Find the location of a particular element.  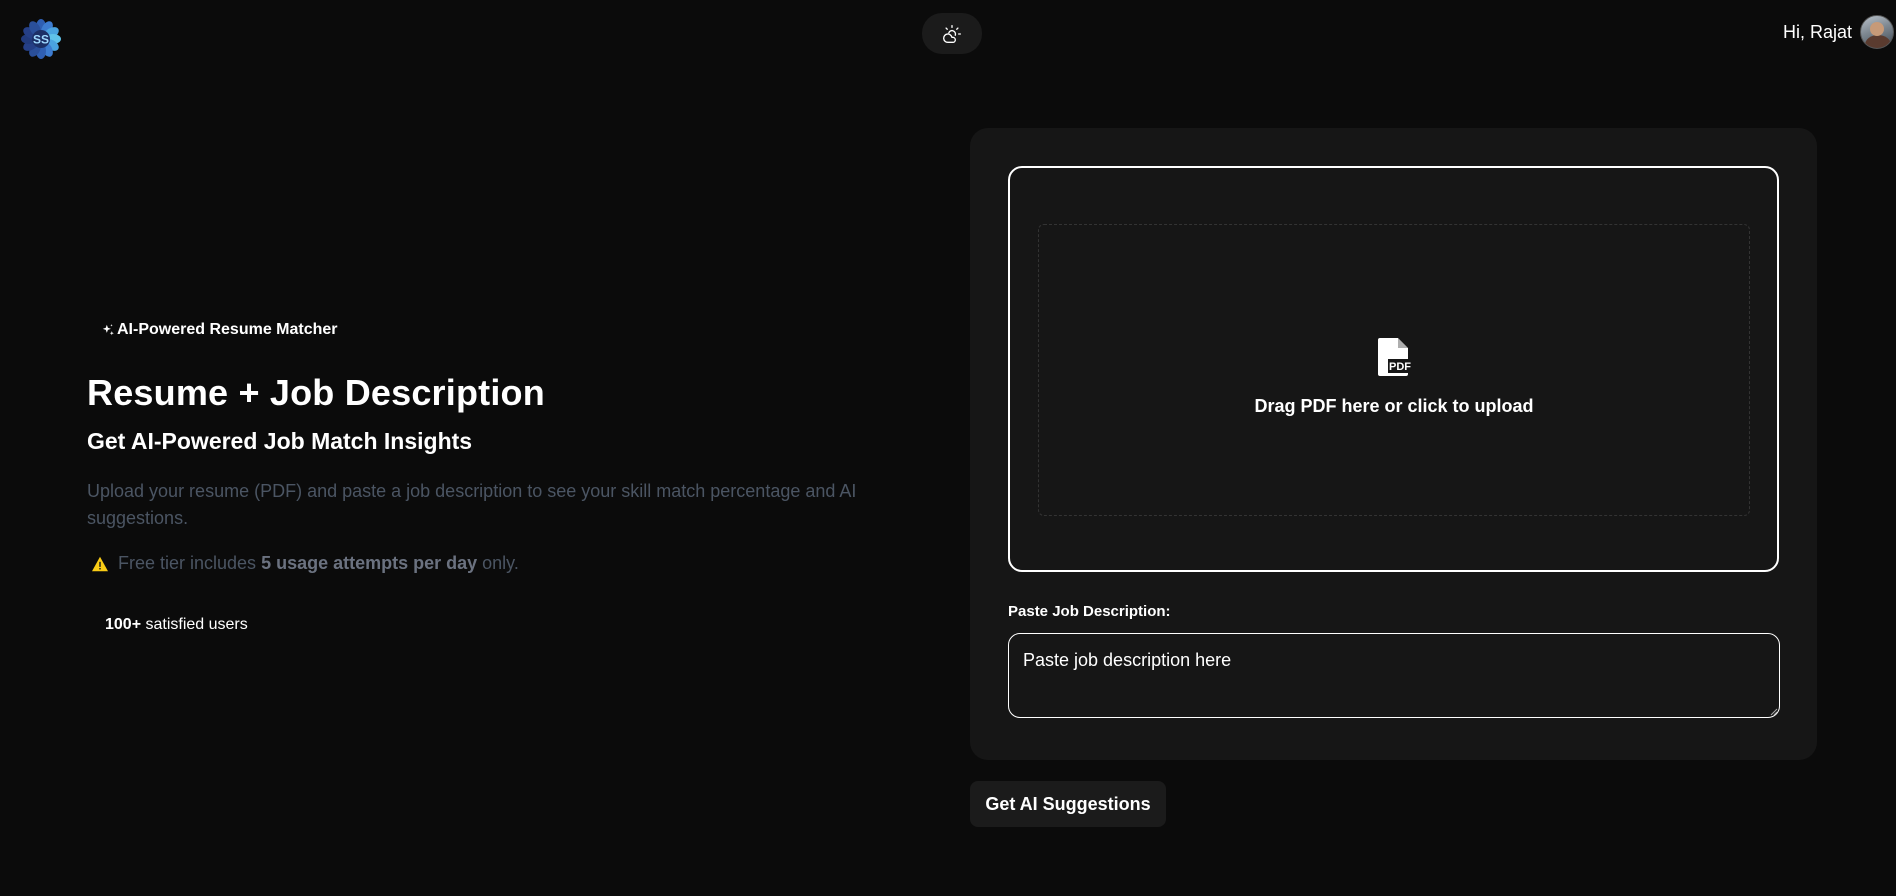

get-ai-suggestions-button: Get AI Suggestions is located at coordinates (1068, 804).